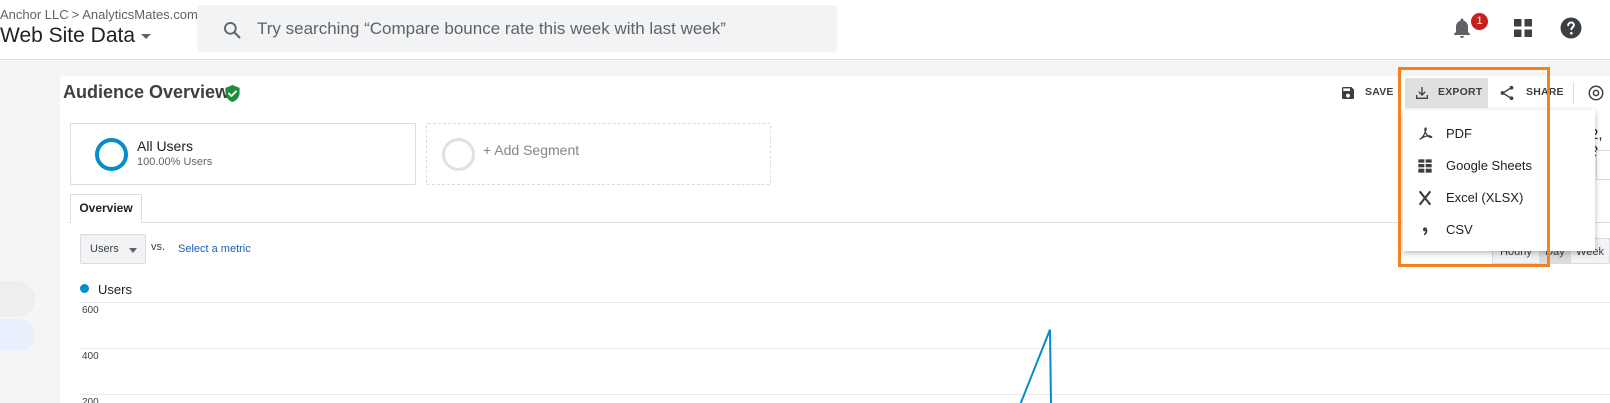  I want to click on export-label: EXPORT, so click(1460, 92).